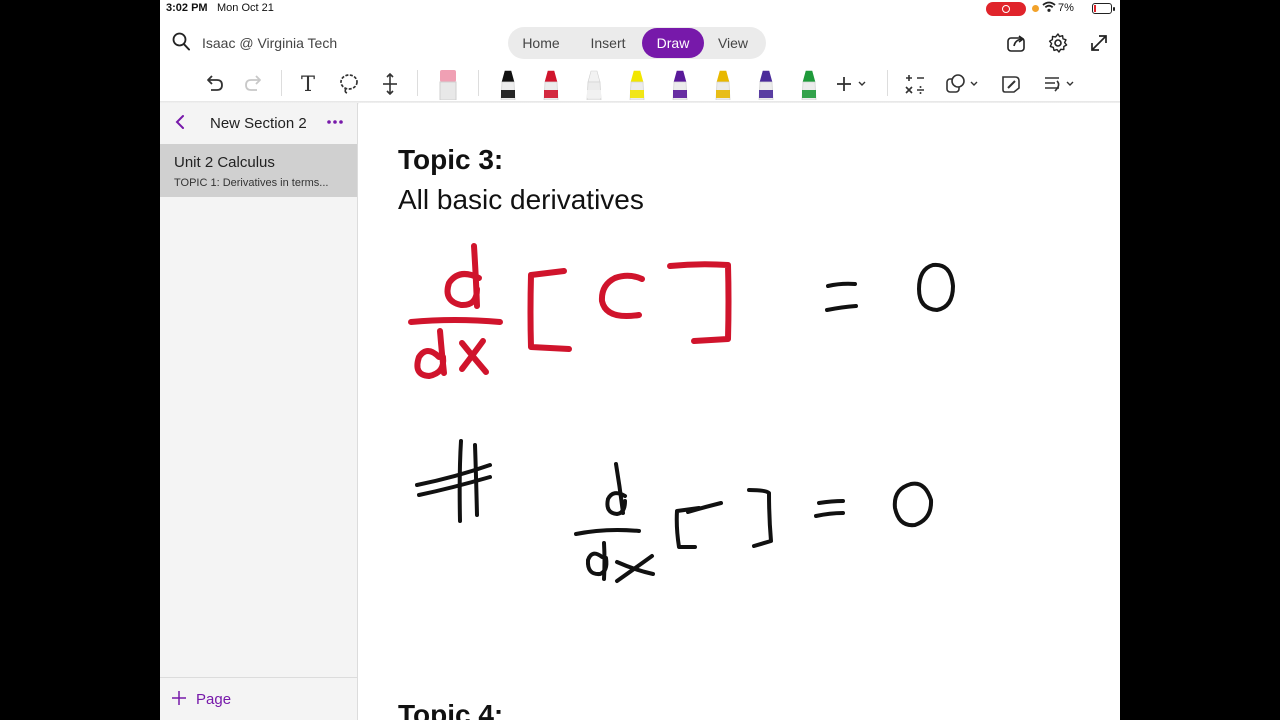  I want to click on tab-home: Home, so click(541, 43).